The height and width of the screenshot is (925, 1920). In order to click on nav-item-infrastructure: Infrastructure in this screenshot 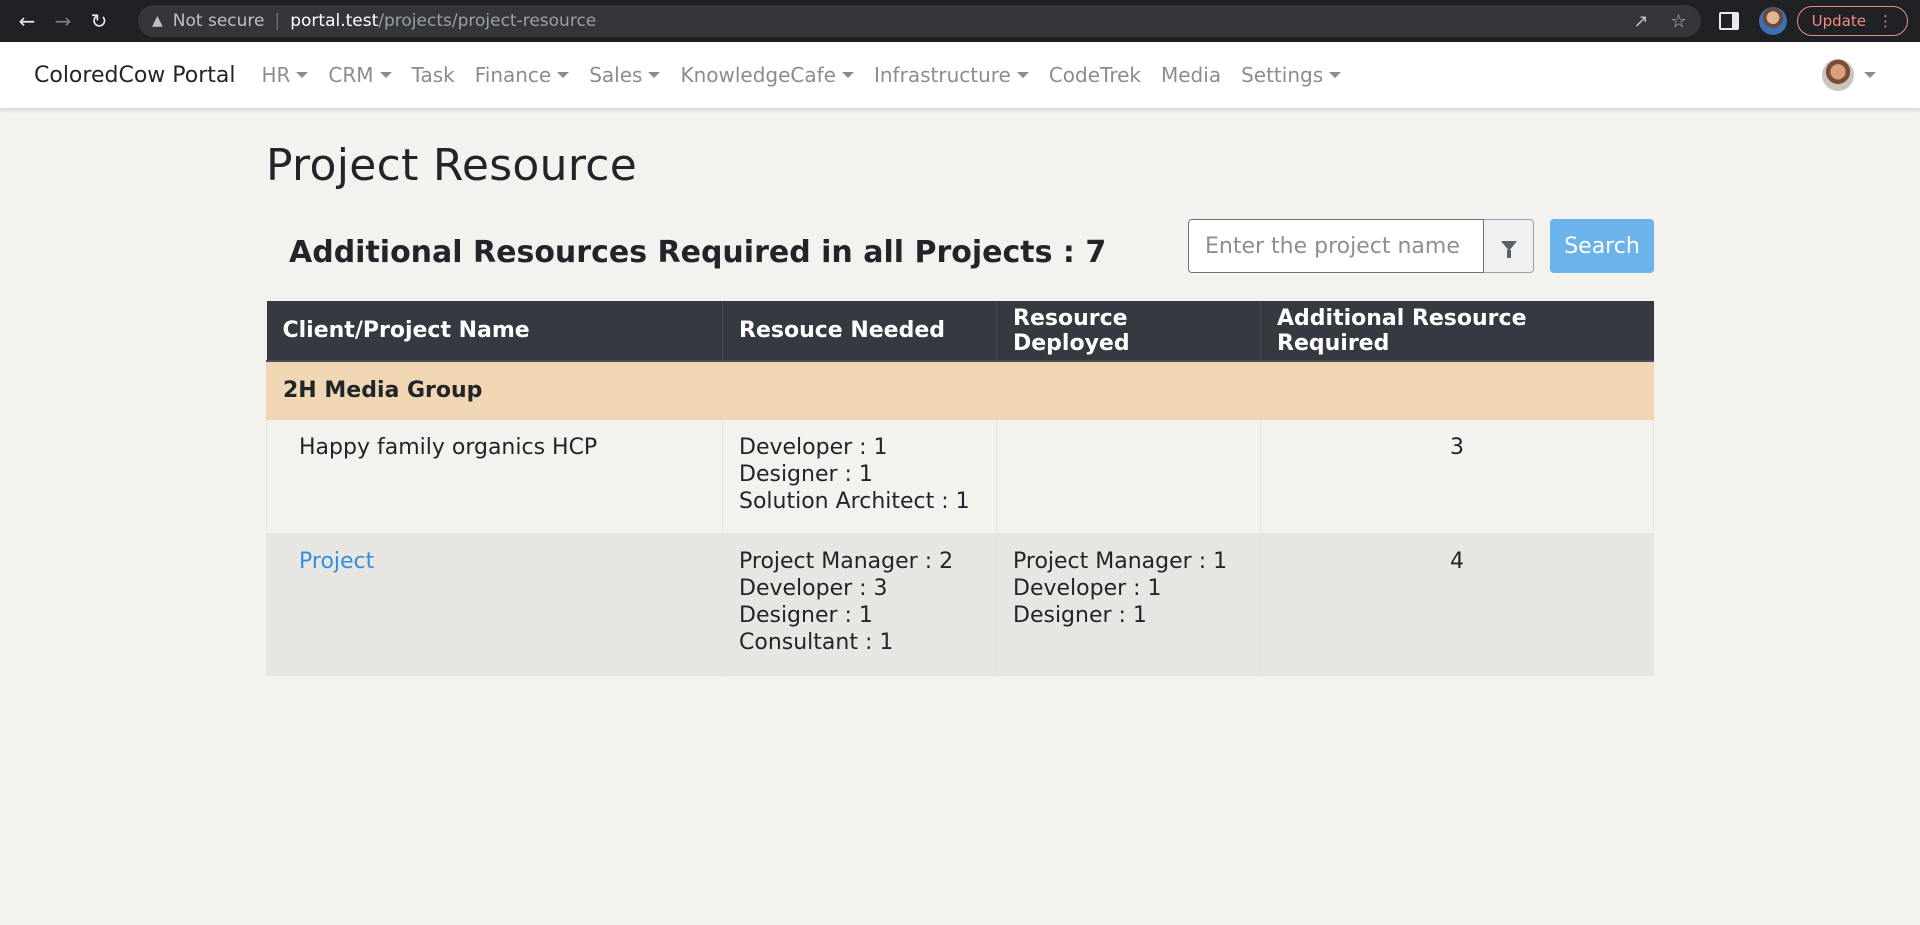, I will do `click(951, 75)`.